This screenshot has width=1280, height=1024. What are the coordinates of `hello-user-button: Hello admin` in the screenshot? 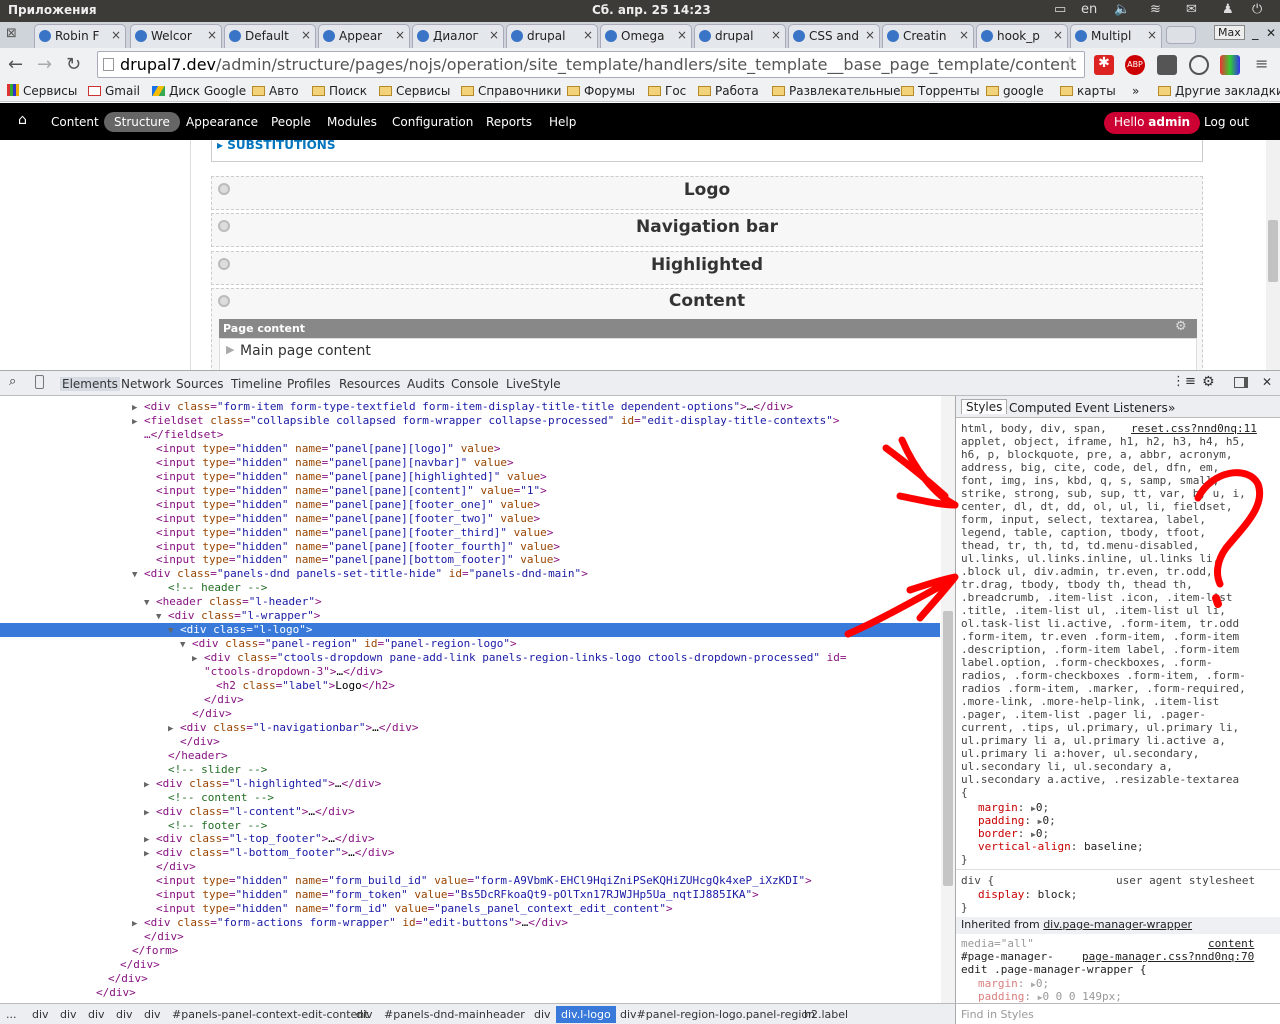 It's located at (1152, 123).